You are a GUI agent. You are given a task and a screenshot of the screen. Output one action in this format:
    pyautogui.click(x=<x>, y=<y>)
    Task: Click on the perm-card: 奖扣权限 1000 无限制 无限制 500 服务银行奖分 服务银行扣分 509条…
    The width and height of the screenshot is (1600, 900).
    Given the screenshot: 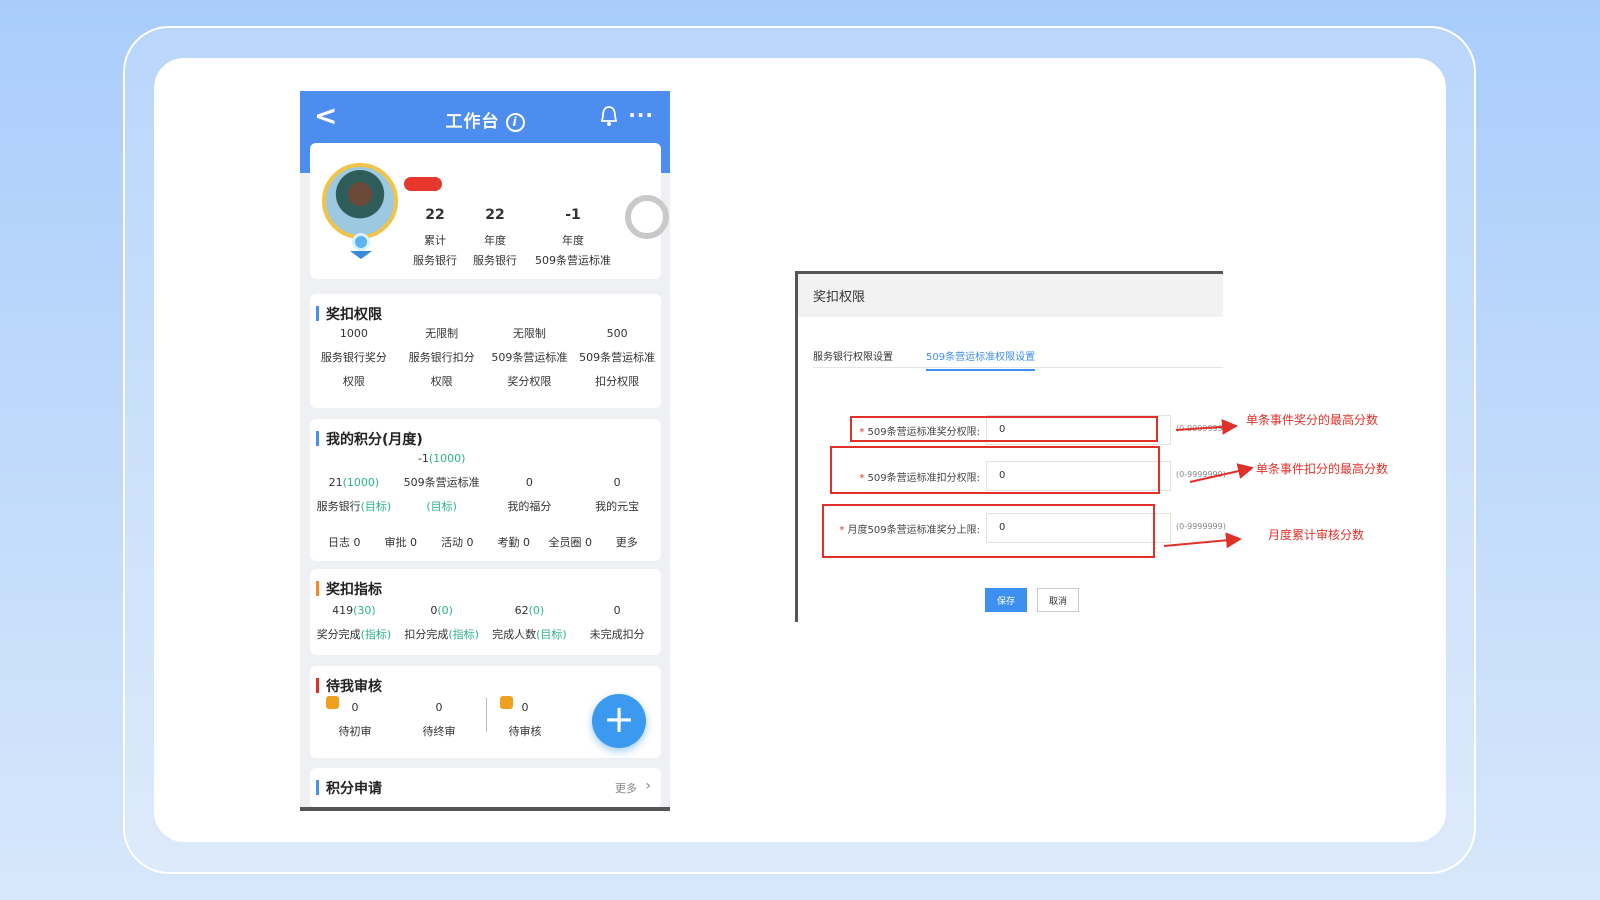 What is the action you would take?
    pyautogui.click(x=485, y=351)
    